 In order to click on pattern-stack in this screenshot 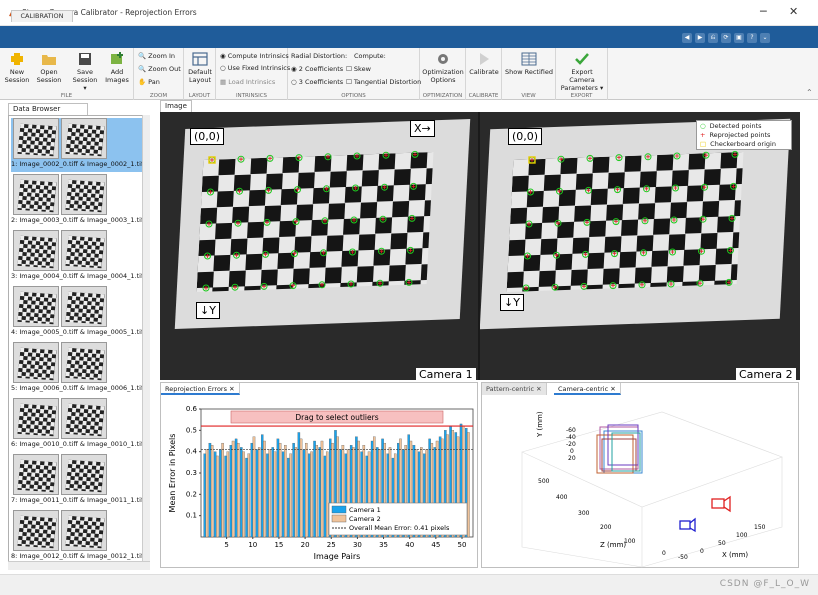, I will do `click(619, 449)`.